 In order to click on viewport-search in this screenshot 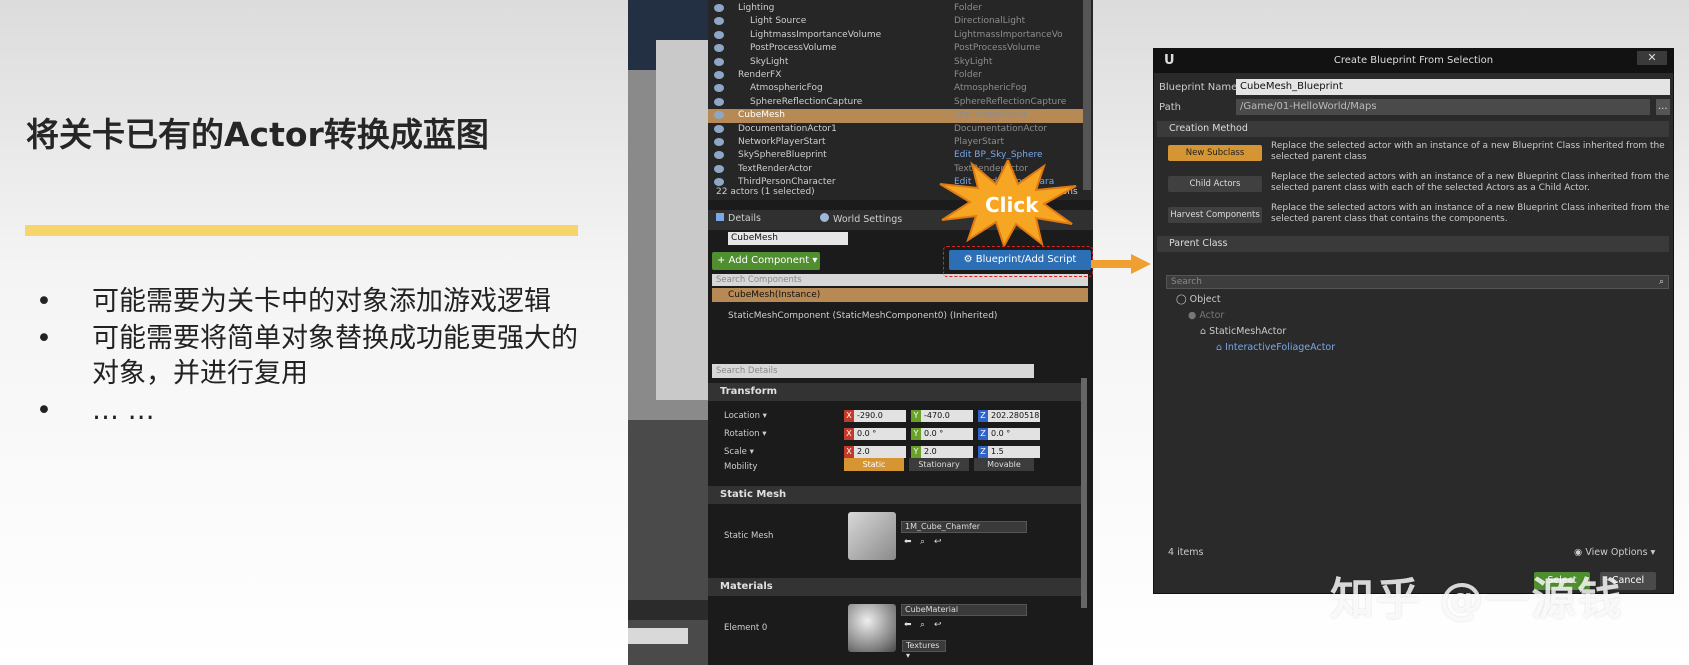, I will do `click(658, 636)`.